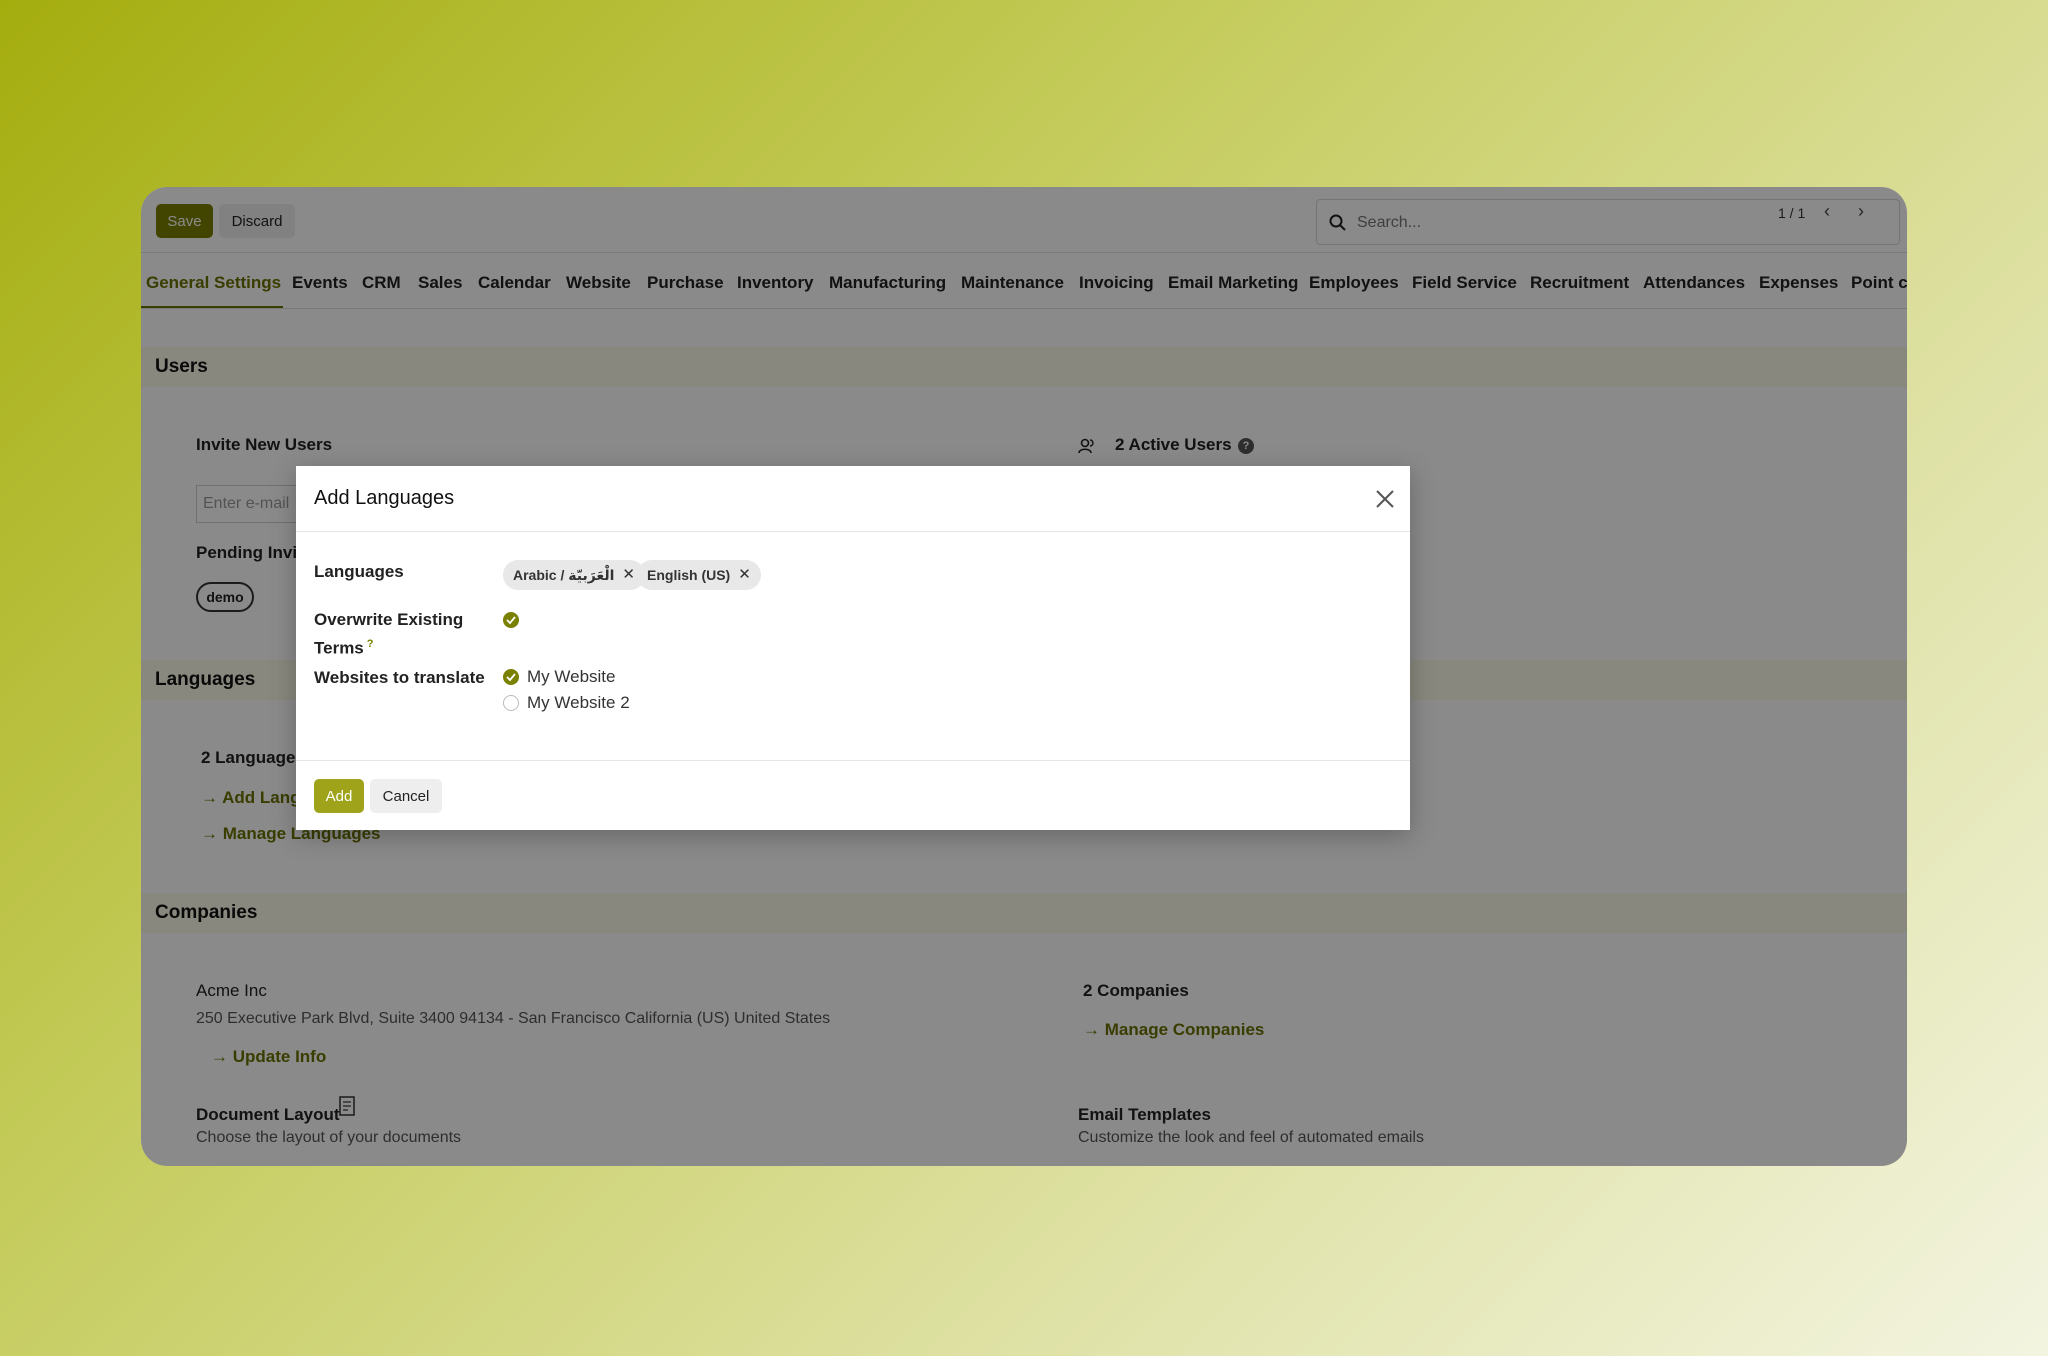 Image resolution: width=2048 pixels, height=1356 pixels. I want to click on languages-field-label: Languages, so click(359, 571).